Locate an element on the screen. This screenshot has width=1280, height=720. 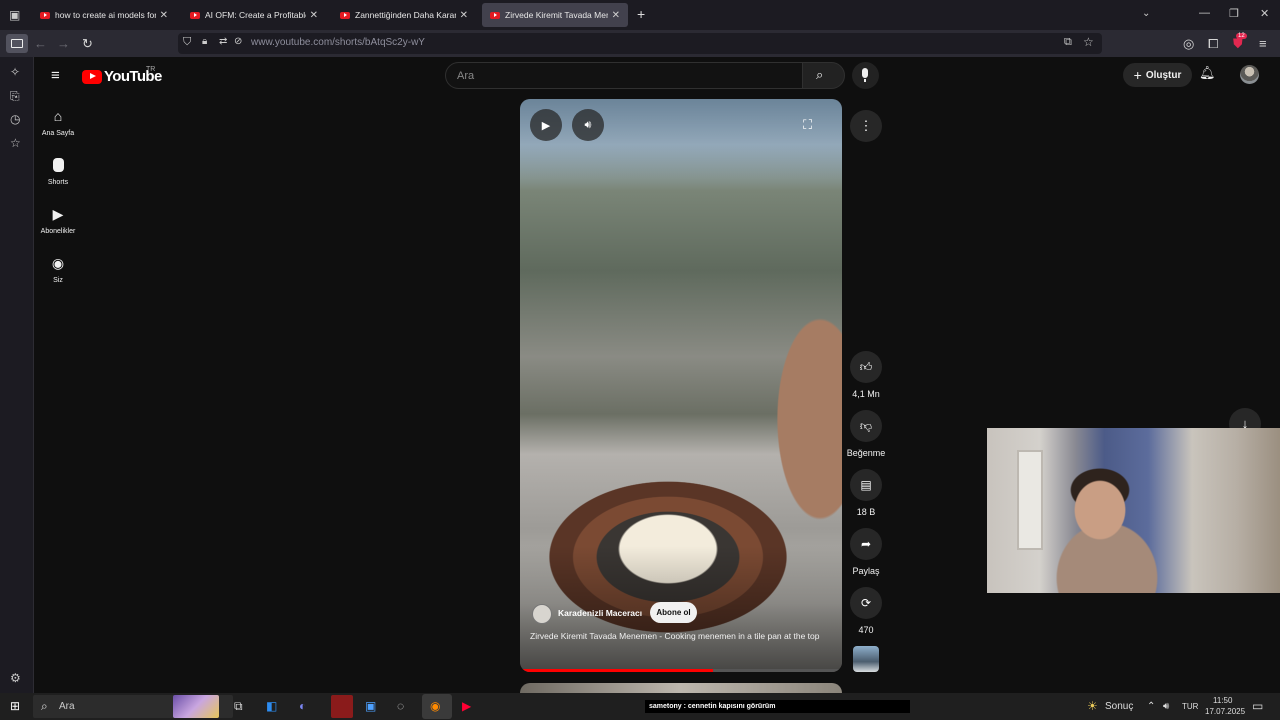
menu-icon: ≡ is located at coordinates (1263, 43).